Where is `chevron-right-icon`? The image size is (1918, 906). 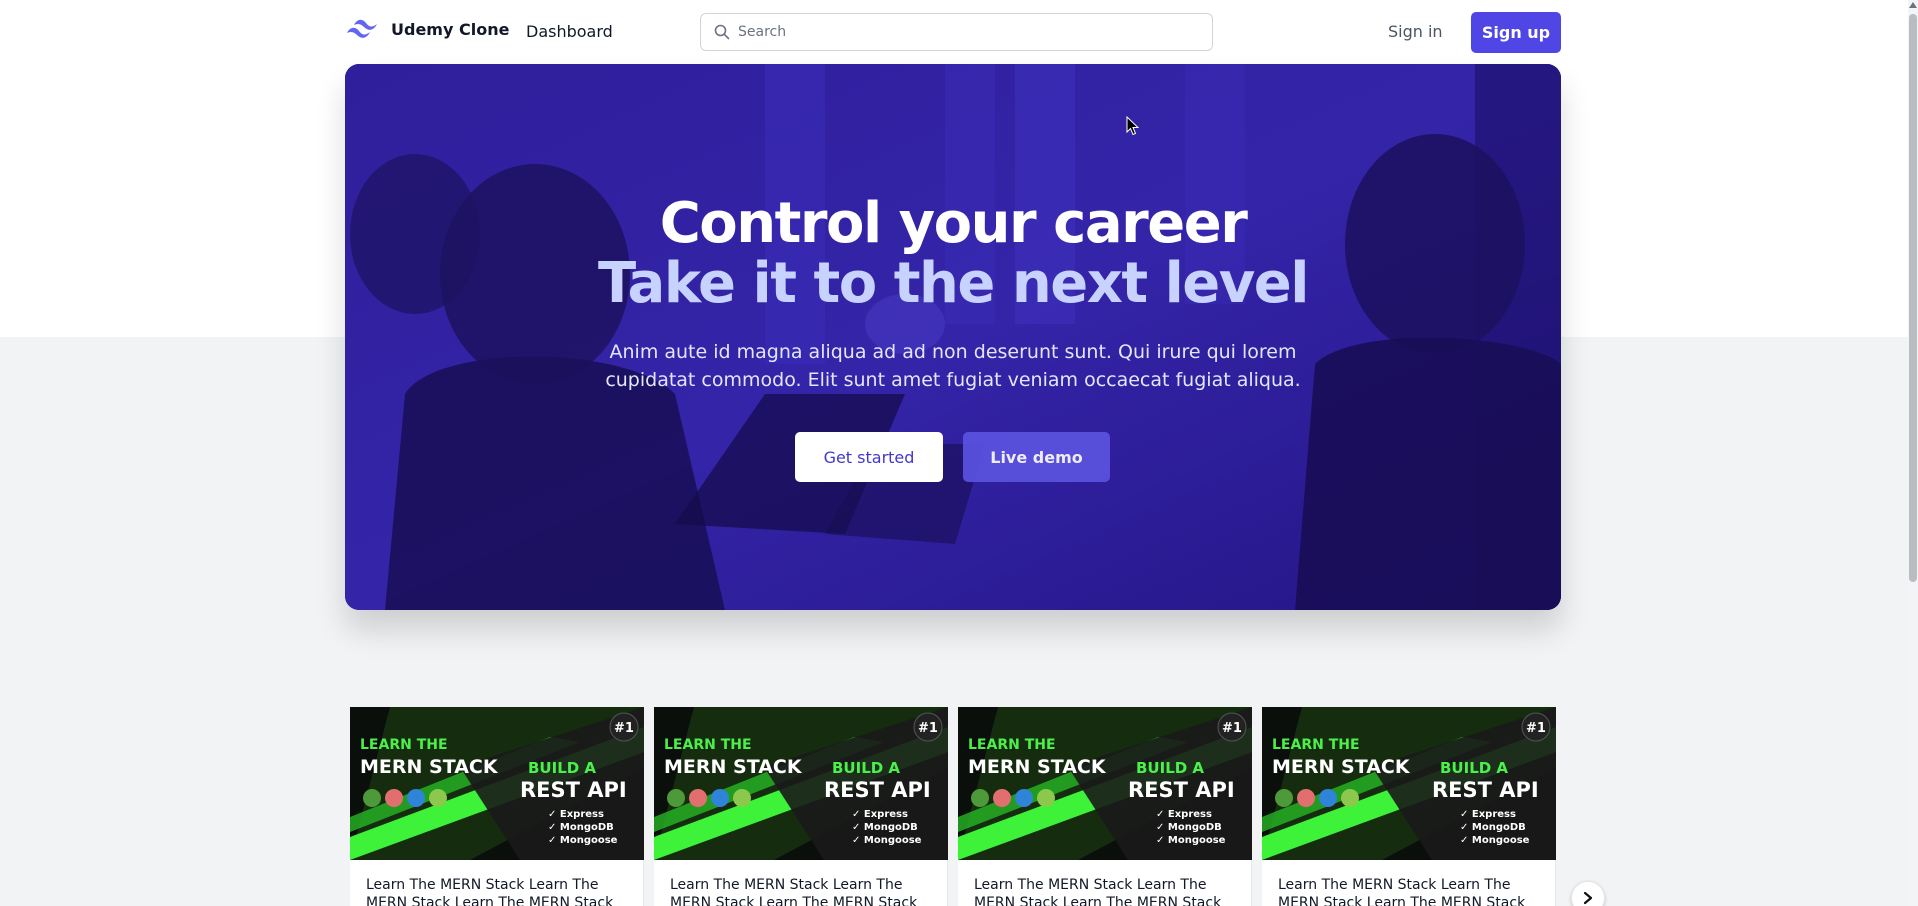 chevron-right-icon is located at coordinates (1588, 898).